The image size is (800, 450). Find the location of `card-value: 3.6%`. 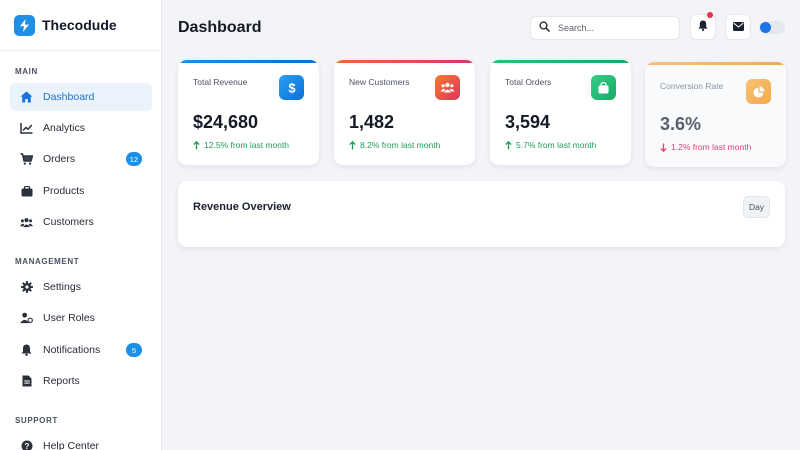

card-value: 3.6% is located at coordinates (681, 124).